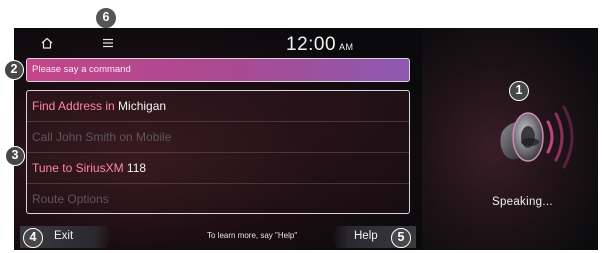 This screenshot has width=612, height=253. Describe the element at coordinates (75, 106) in the screenshot. I see `command-keyword: Find Address in` at that location.